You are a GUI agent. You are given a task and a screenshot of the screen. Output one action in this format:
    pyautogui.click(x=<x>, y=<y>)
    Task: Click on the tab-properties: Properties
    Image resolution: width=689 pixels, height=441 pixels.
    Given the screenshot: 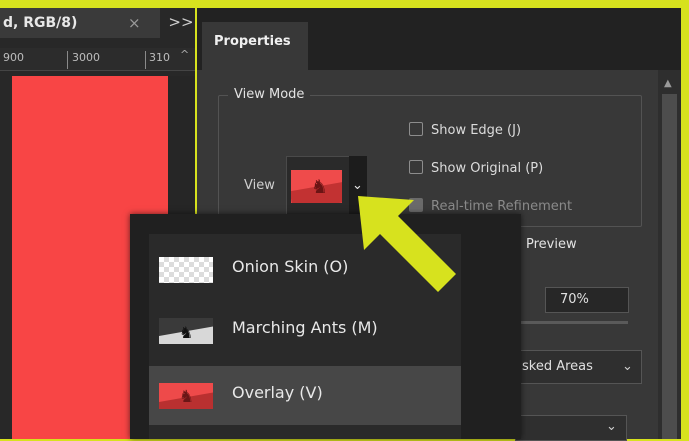 What is the action you would take?
    pyautogui.click(x=255, y=46)
    